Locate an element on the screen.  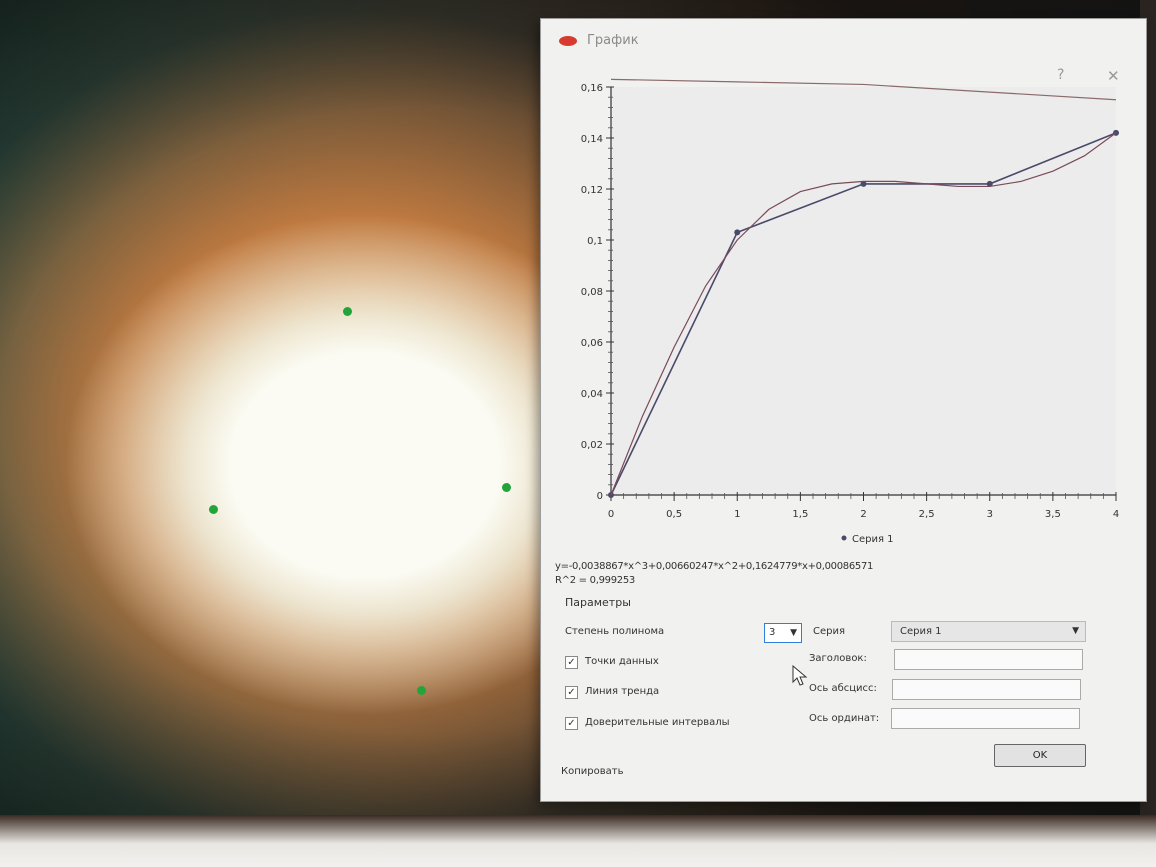
x-tick-label: 3 is located at coordinates (990, 514).